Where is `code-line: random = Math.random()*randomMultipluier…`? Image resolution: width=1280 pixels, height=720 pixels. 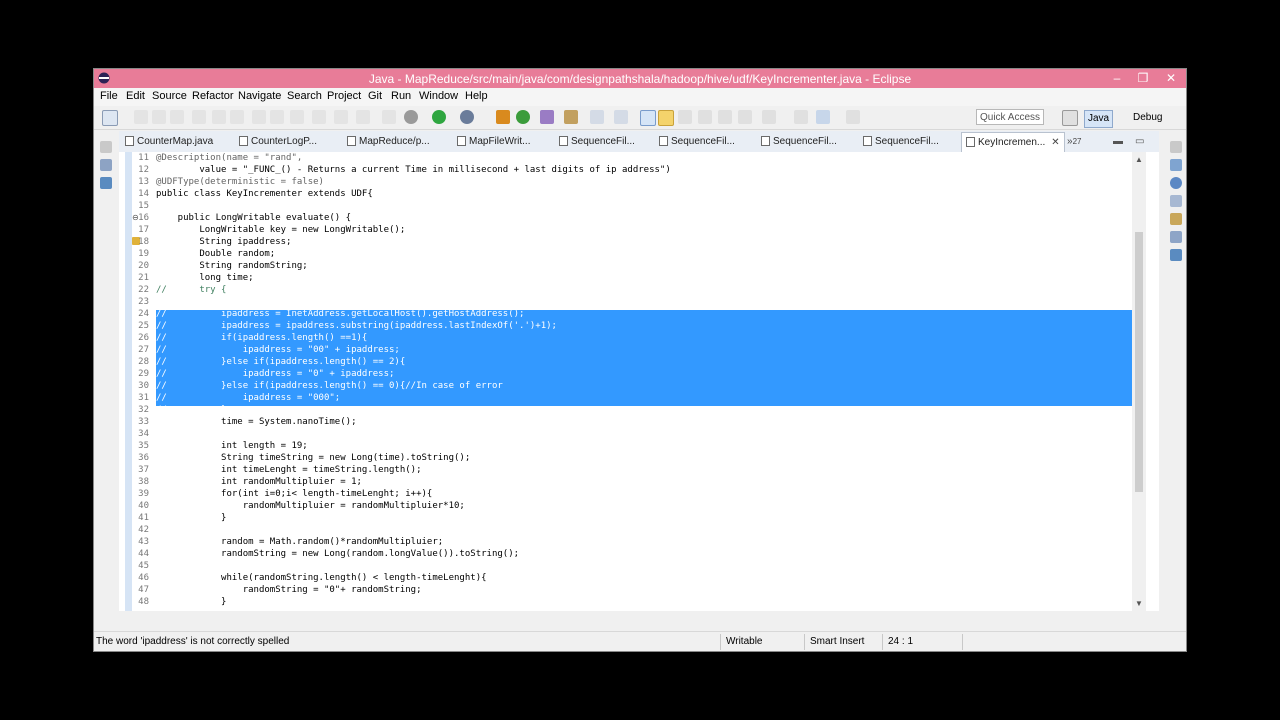 code-line: random = Math.random()*randomMultipluier… is located at coordinates (299, 542).